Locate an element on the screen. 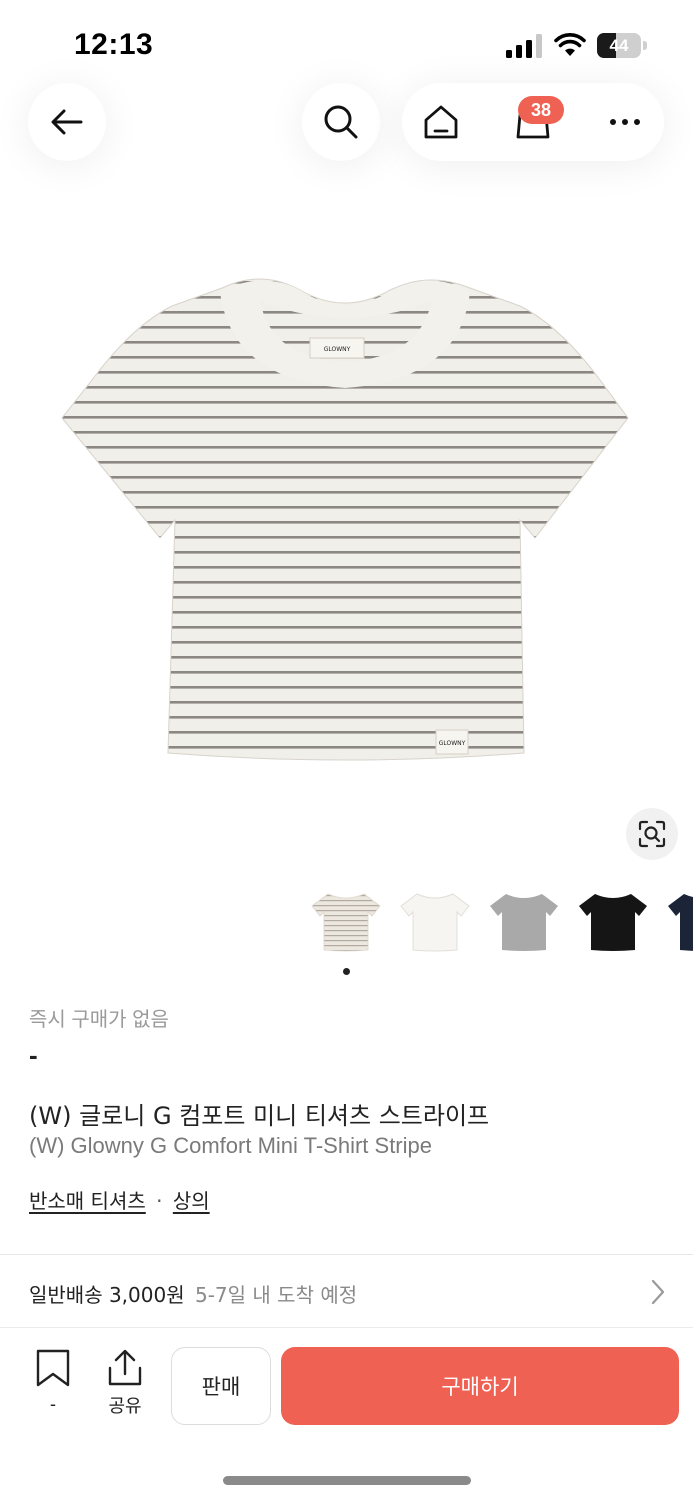 The width and height of the screenshot is (693, 1500). arrow-left-icon is located at coordinates (67, 122).